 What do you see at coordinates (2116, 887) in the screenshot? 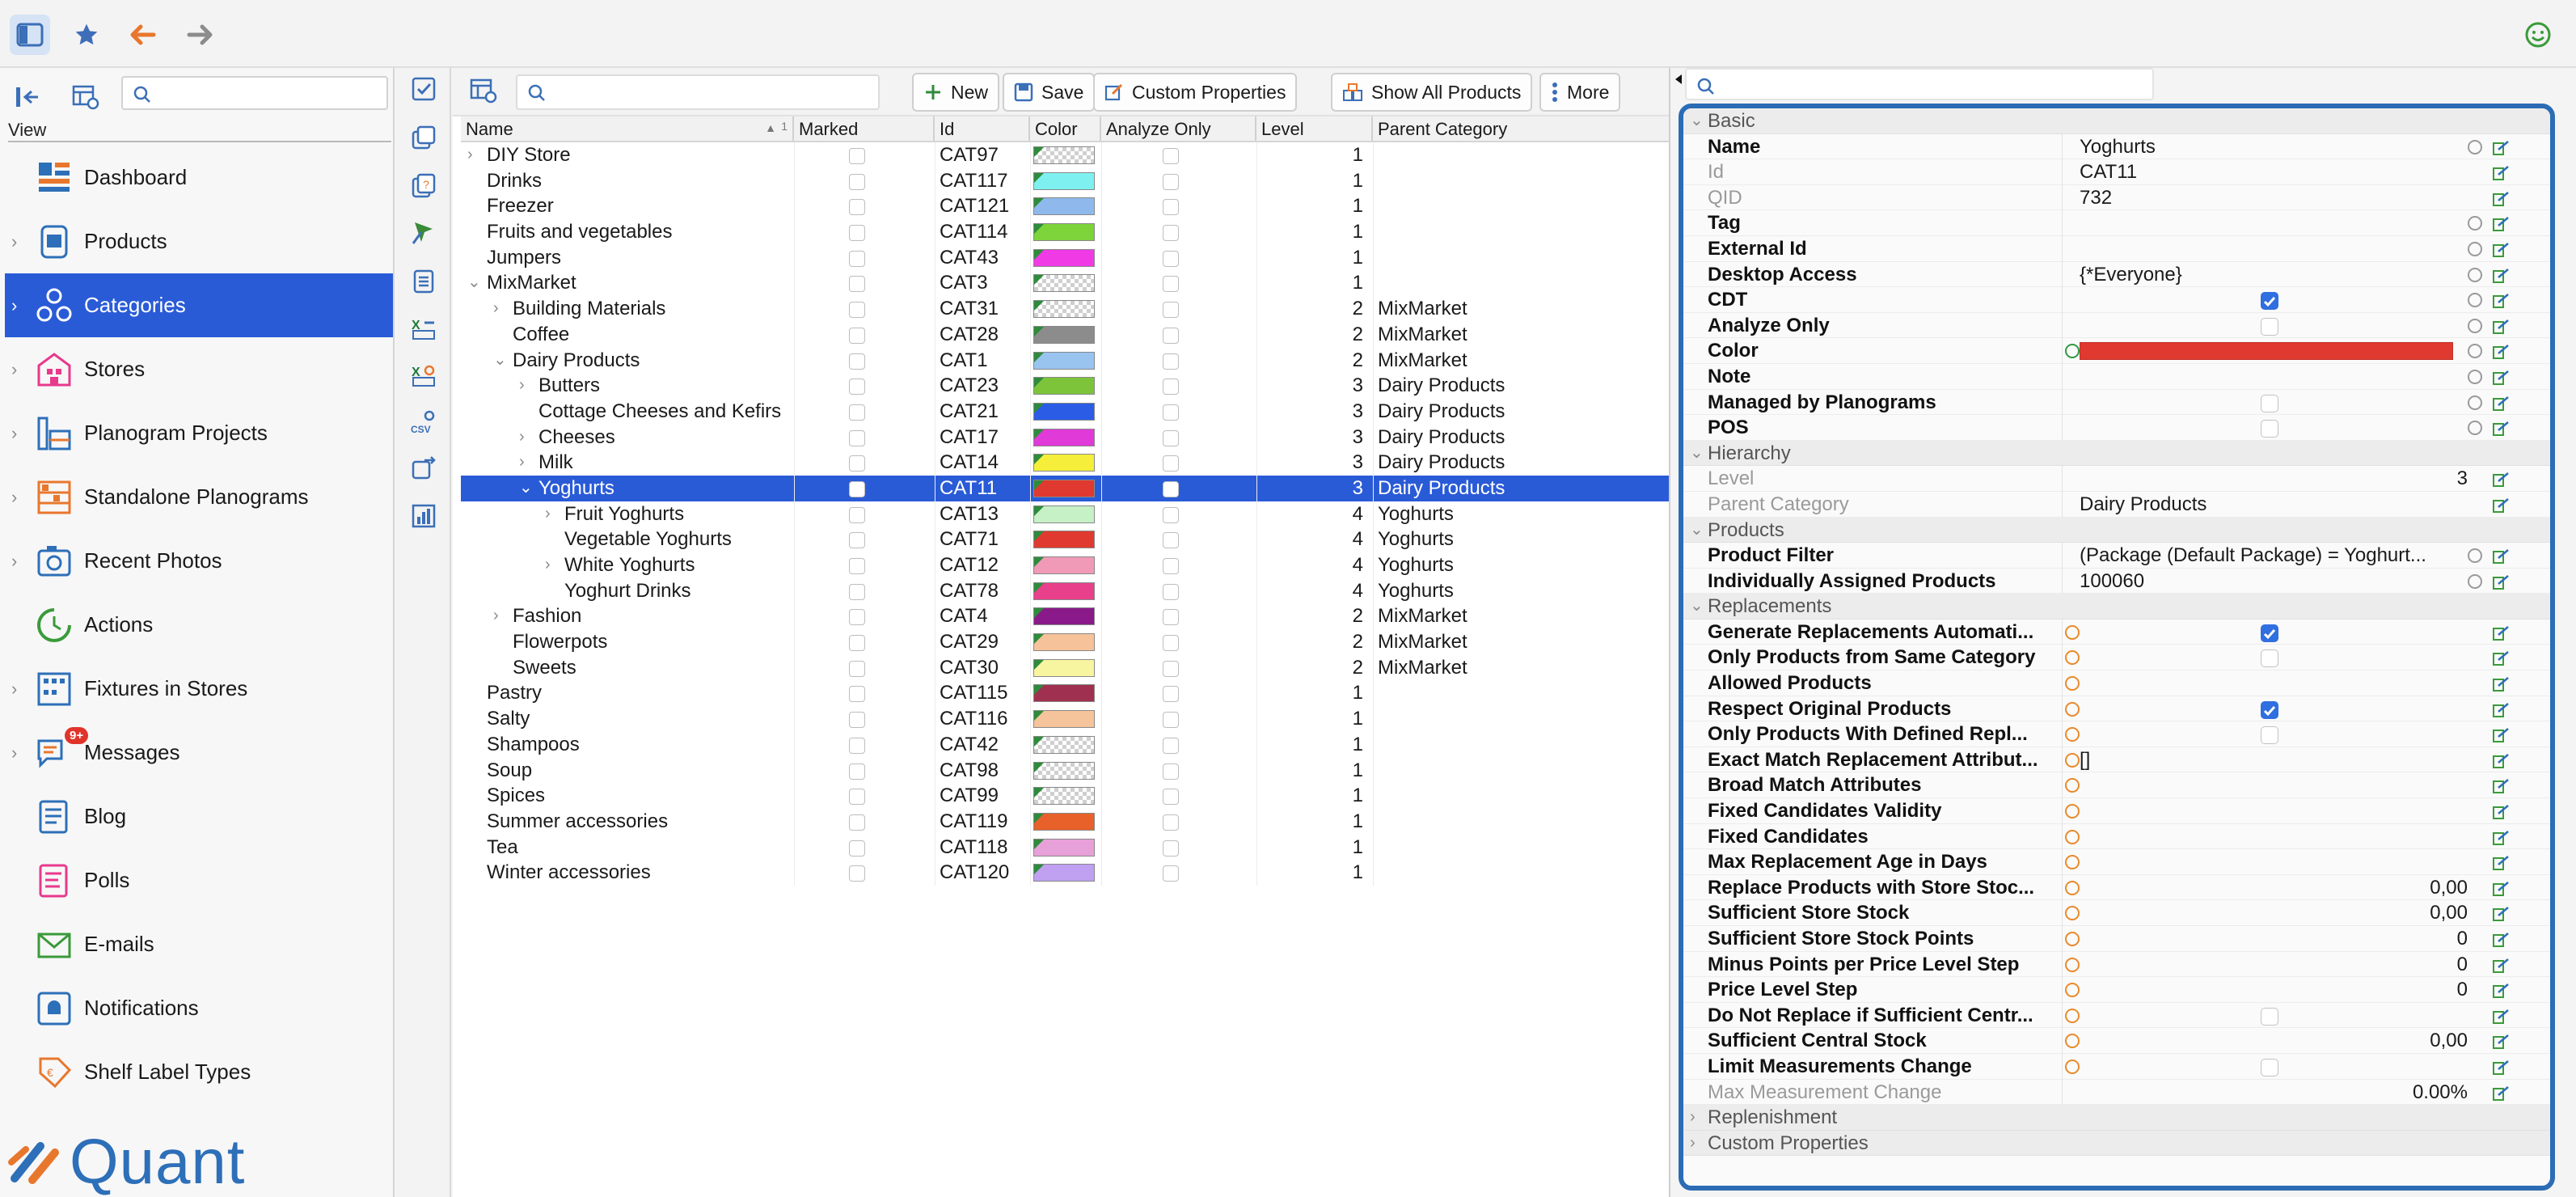
I see `property-row: Replace Products with Store Stoc... 0,00` at bounding box center [2116, 887].